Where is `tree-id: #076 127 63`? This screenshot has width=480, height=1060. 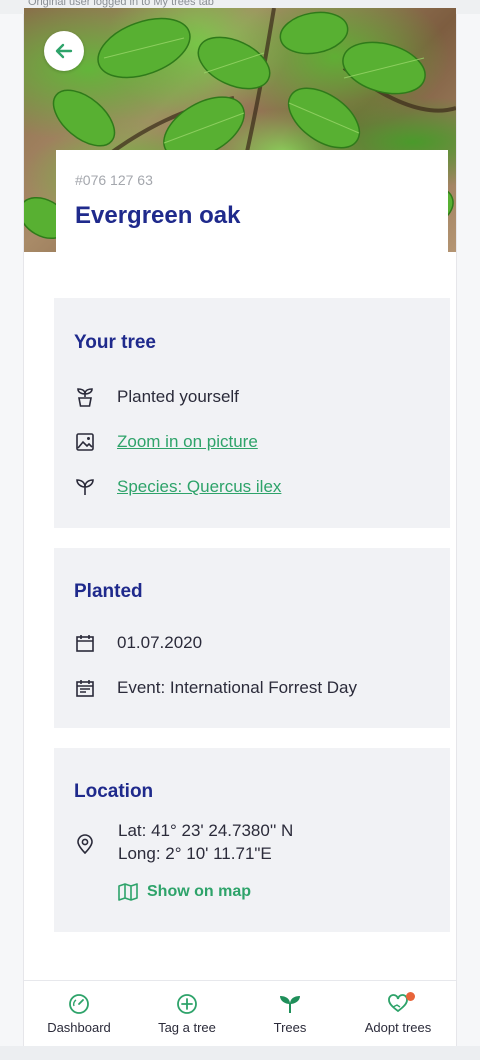
tree-id: #076 127 63 is located at coordinates (114, 180).